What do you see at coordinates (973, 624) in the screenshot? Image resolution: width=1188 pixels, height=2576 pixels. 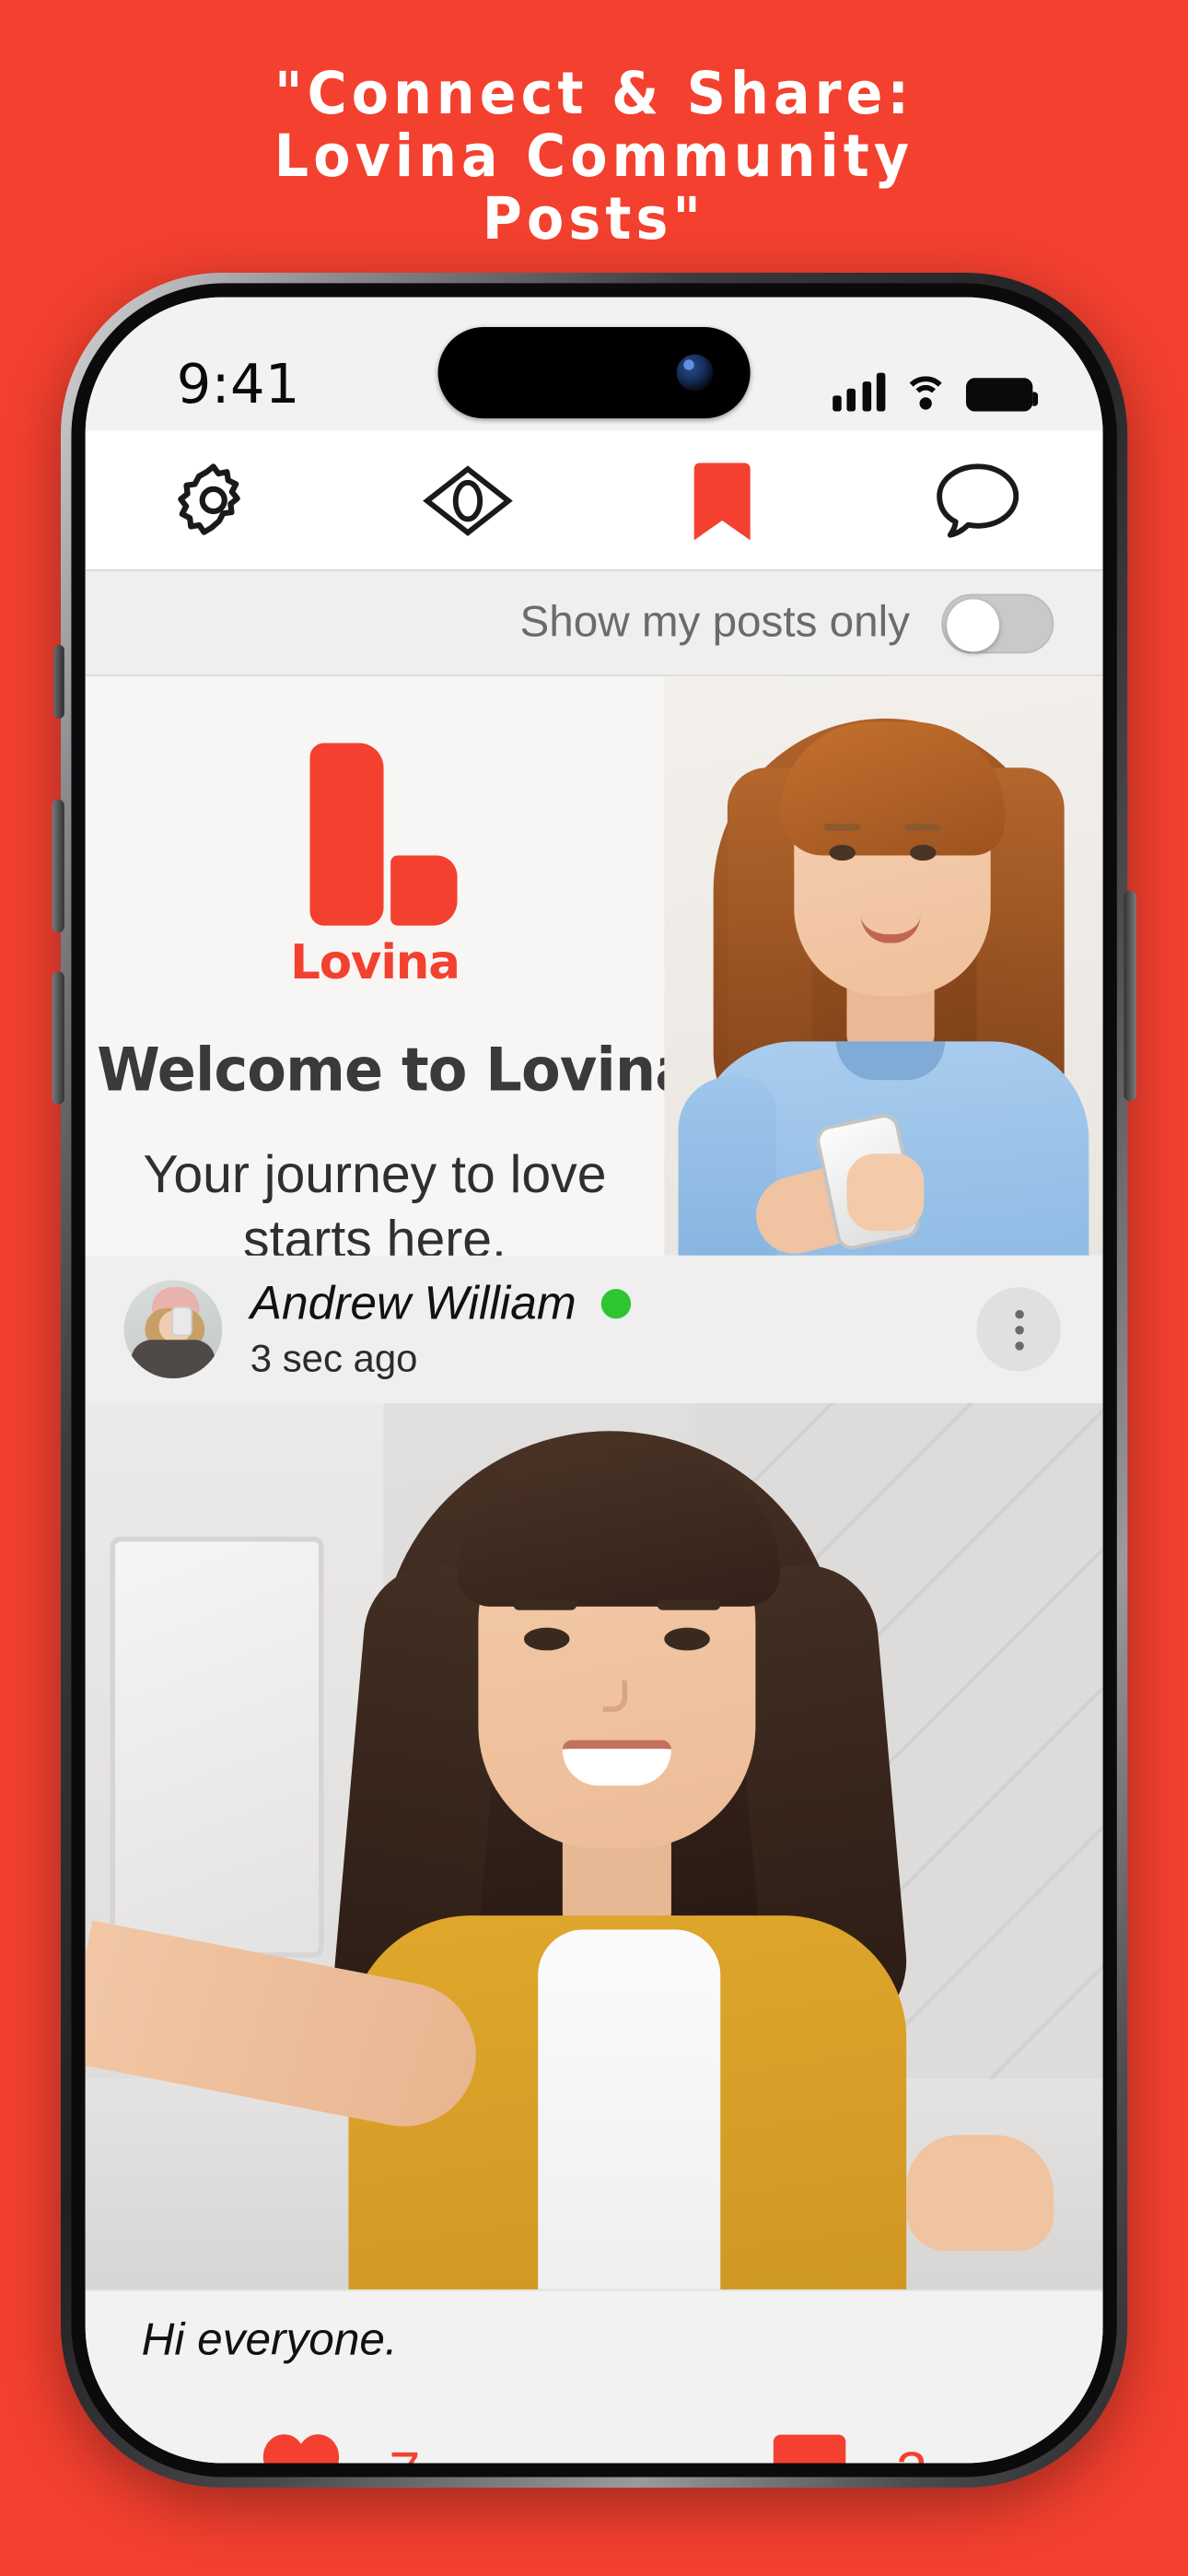 I see `toggle-knob` at bounding box center [973, 624].